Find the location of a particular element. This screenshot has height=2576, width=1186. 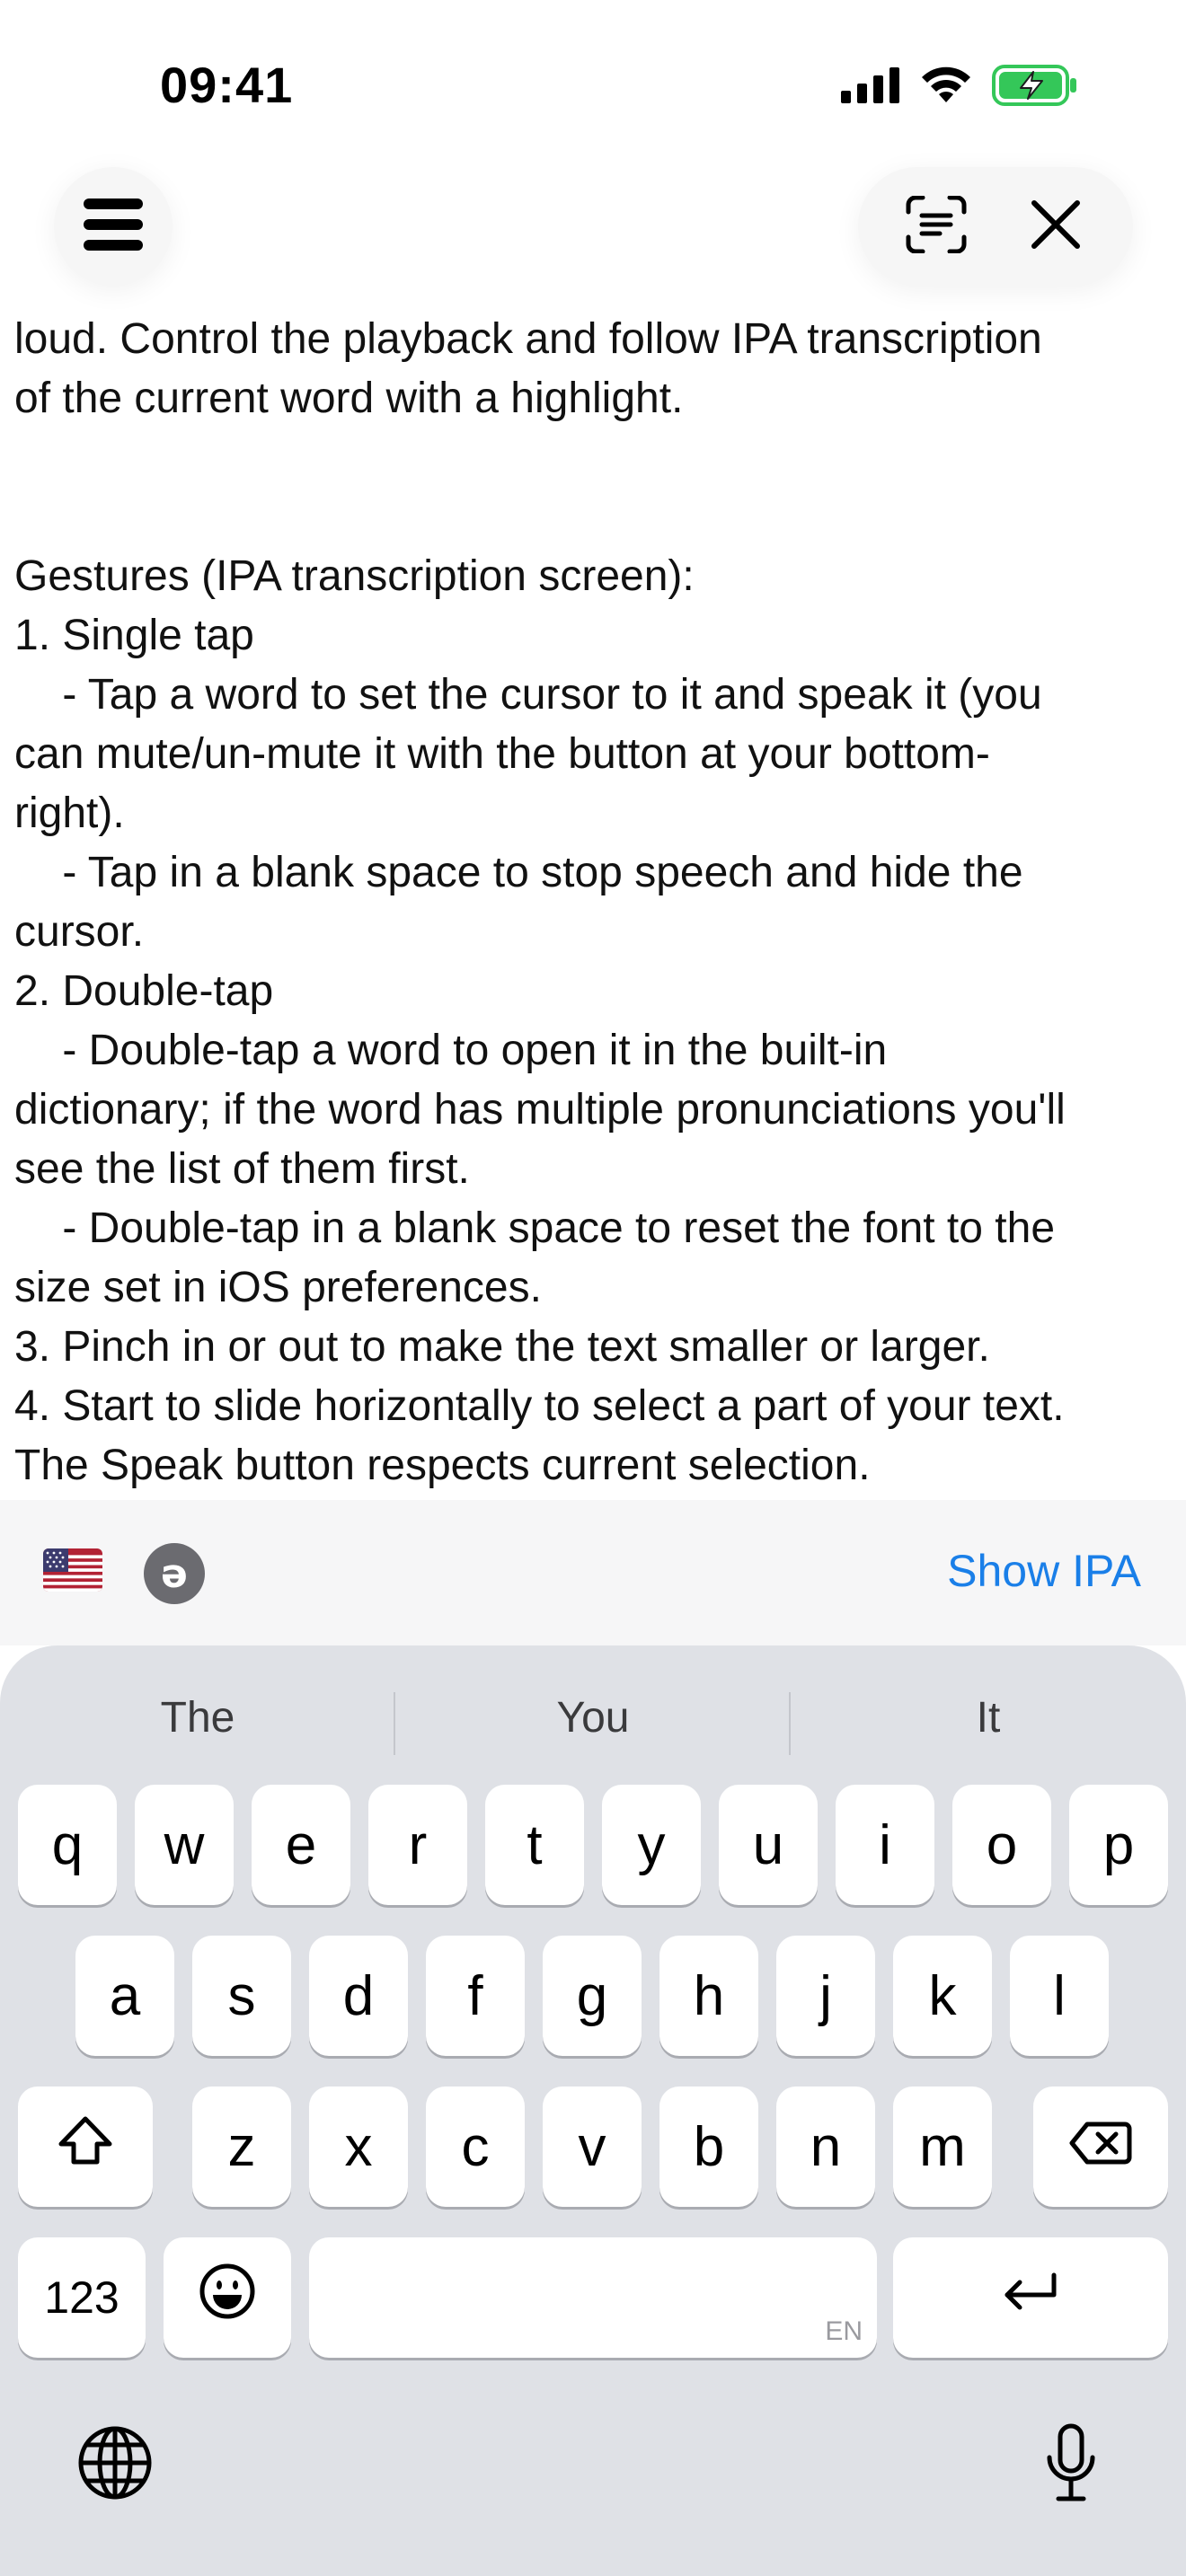

key-k: k is located at coordinates (942, 1996).